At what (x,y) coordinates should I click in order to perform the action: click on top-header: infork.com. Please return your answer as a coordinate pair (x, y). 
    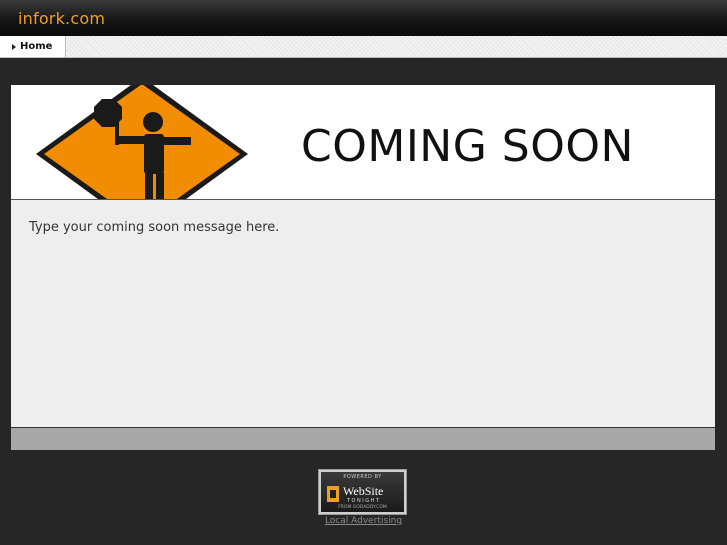
    Looking at the image, I should click on (363, 18).